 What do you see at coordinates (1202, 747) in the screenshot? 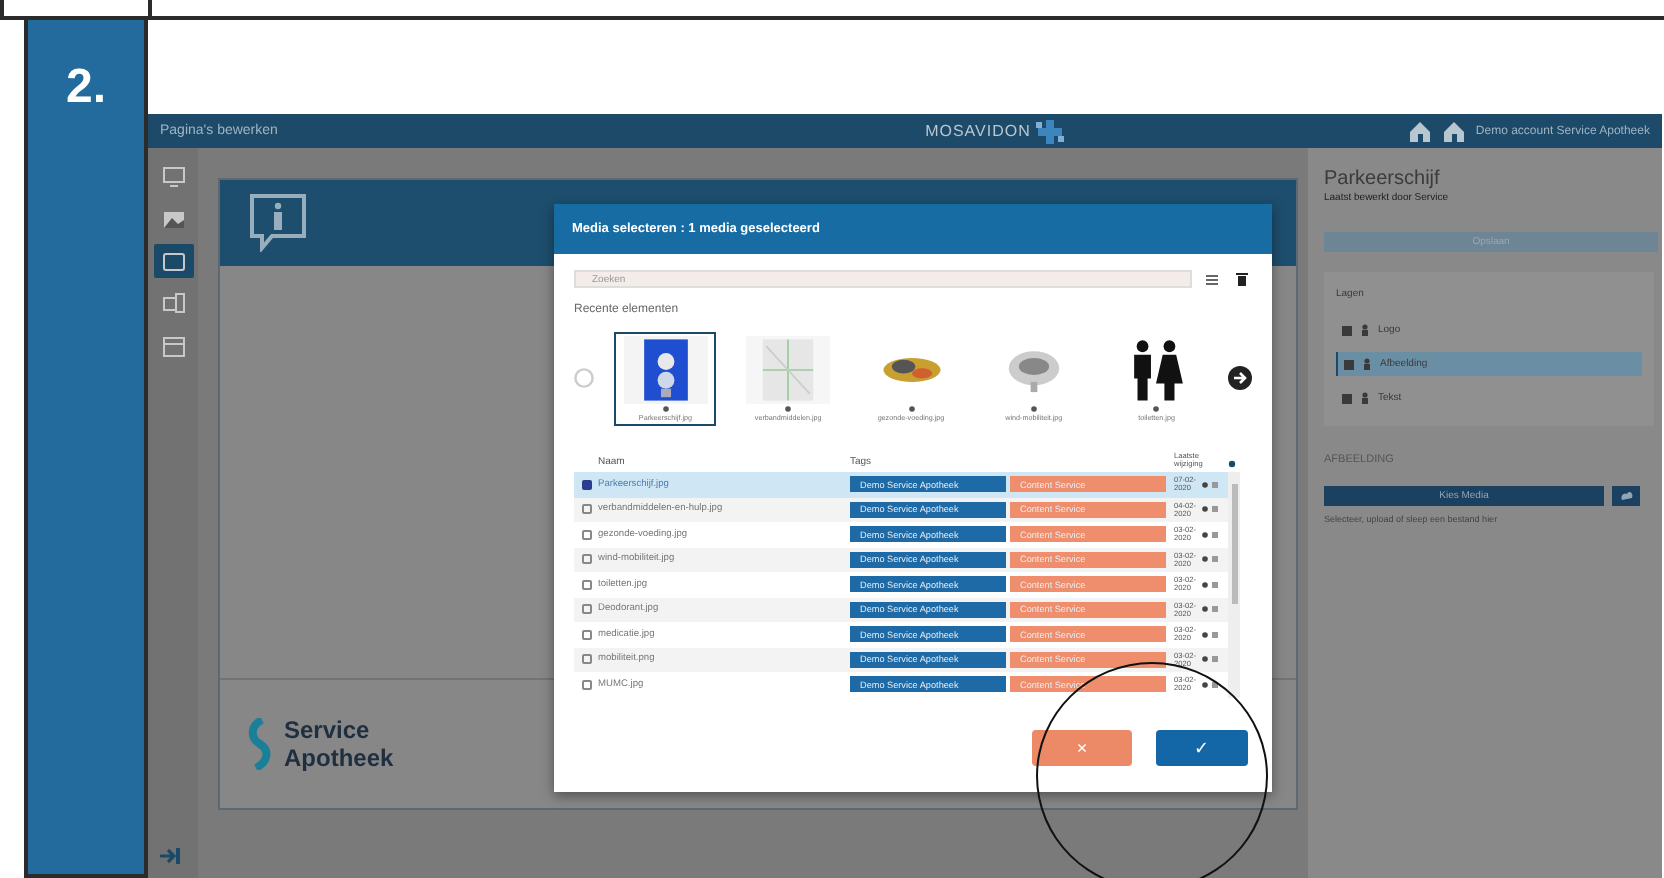
I see `confirm-button: ✓` at bounding box center [1202, 747].